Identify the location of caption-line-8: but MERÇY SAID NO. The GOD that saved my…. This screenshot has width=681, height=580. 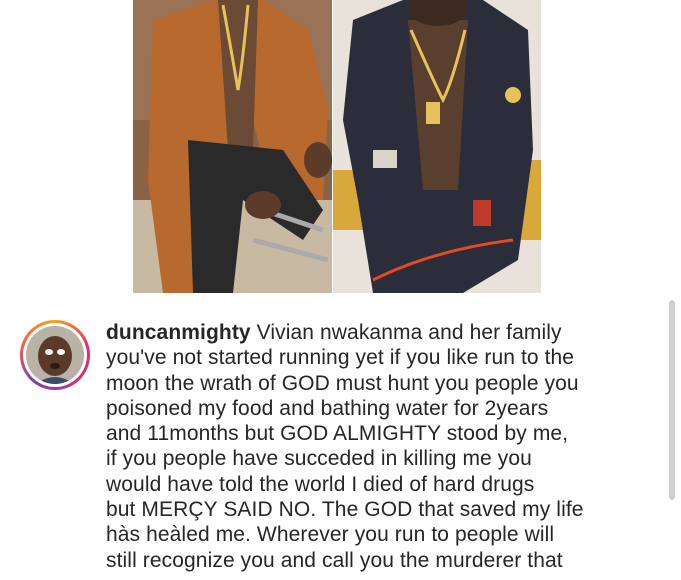
(345, 510).